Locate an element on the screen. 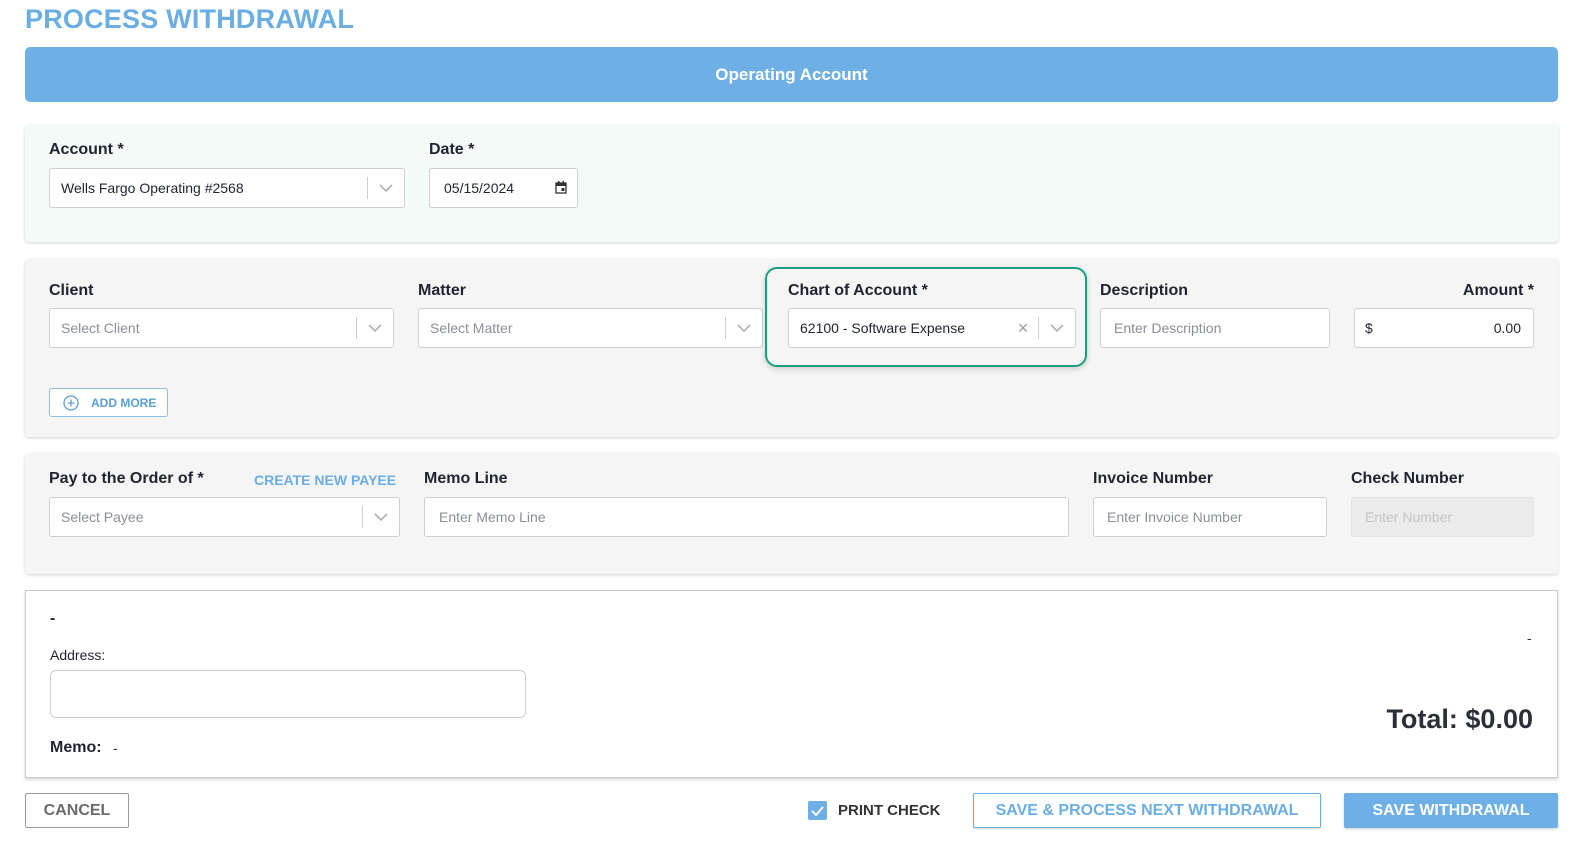  page-title: PROCESS WITHDRAWAL is located at coordinates (190, 19).